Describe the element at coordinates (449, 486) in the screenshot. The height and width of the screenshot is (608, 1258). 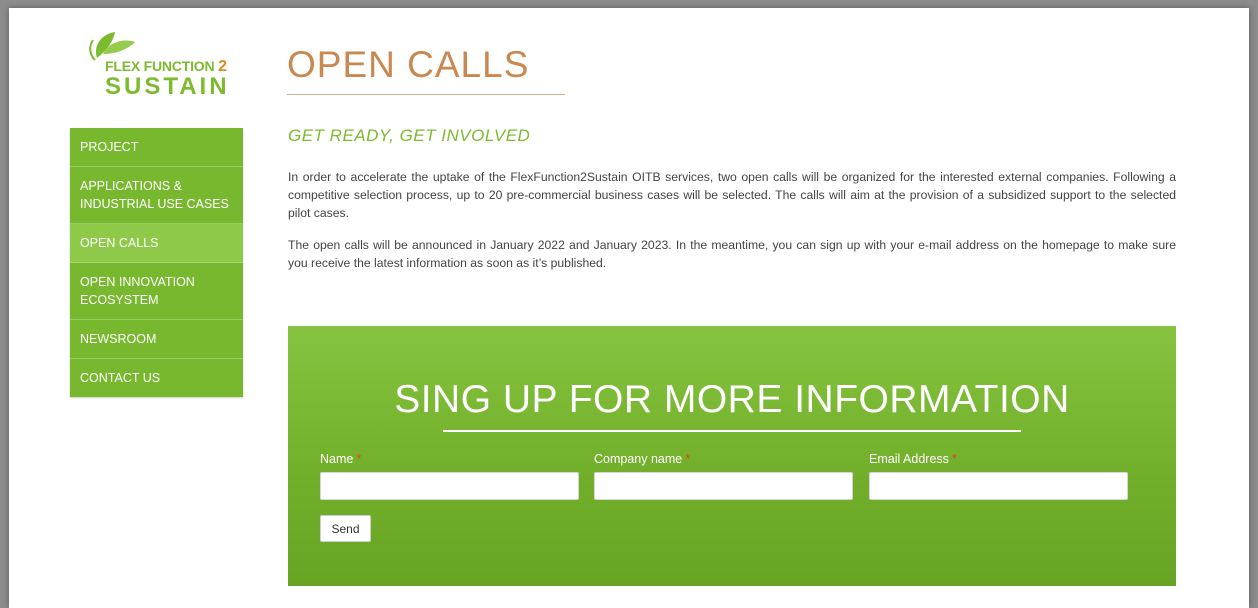
I see `name-field` at that location.